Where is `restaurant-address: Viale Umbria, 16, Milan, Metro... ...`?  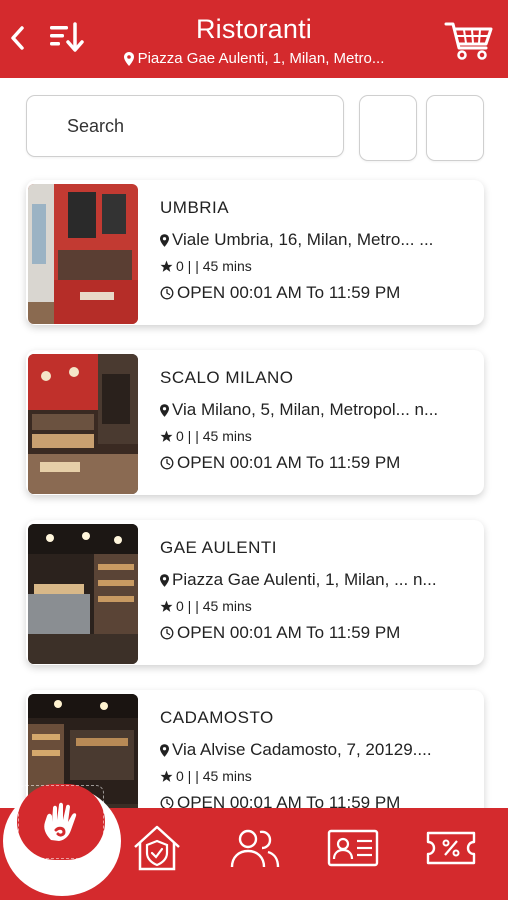 restaurant-address: Viale Umbria, 16, Milan, Metro... ... is located at coordinates (296, 240).